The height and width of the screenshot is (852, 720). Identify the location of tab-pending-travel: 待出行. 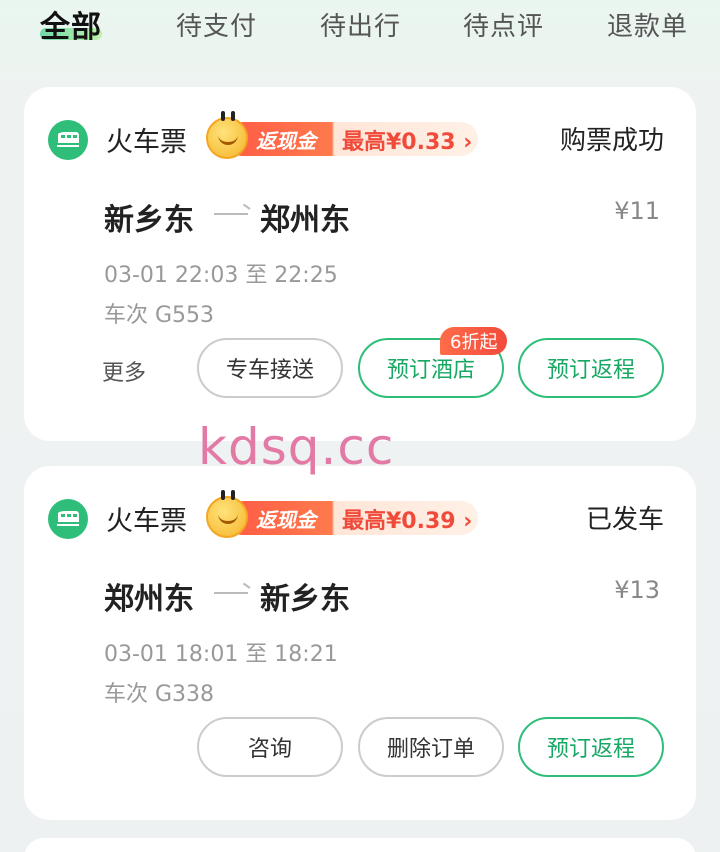
(360, 24).